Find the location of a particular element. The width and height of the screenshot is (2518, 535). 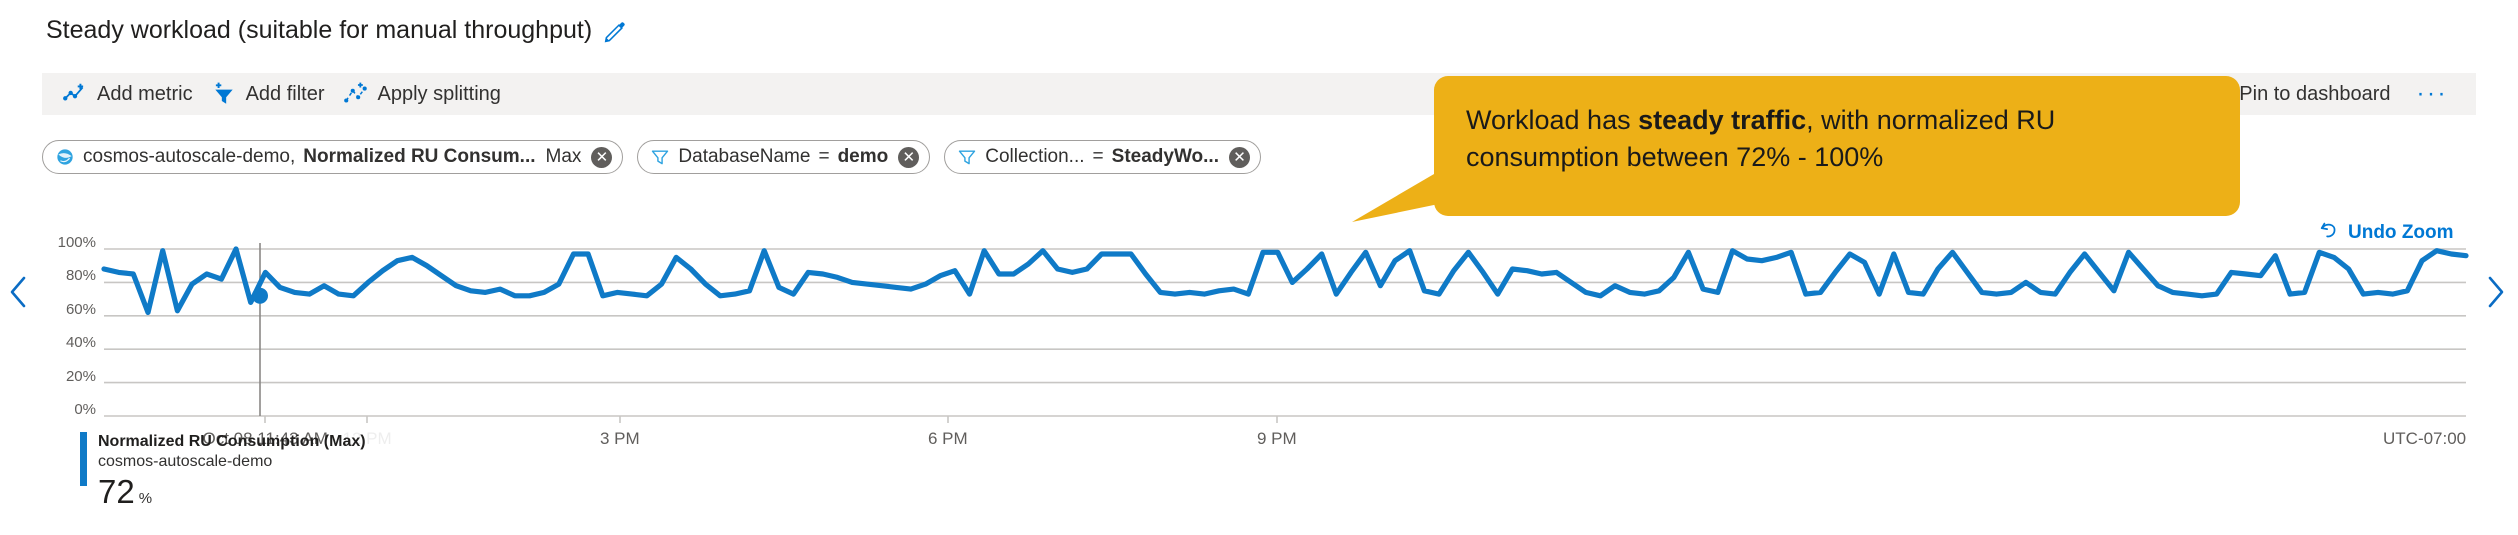

legend-value-row: 72 % is located at coordinates (232, 491).